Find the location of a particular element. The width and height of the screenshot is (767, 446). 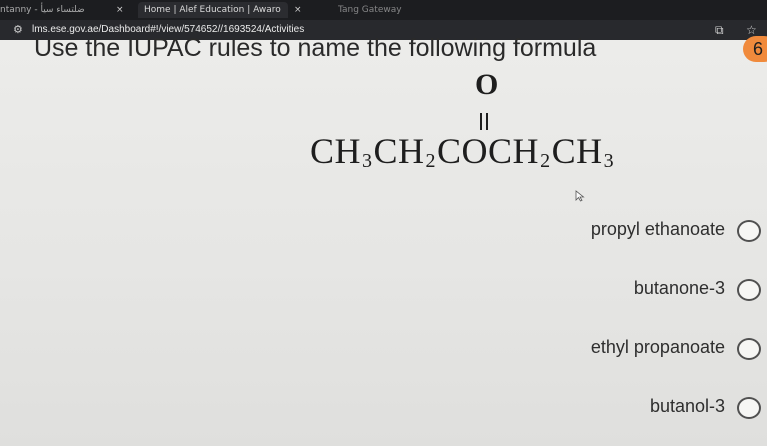

answer-option: ethyl propanoate is located at coordinates (607, 350).